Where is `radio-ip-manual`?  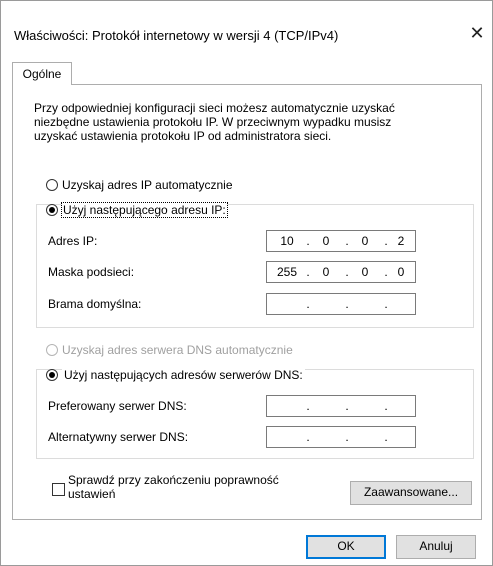
radio-ip-manual is located at coordinates (52, 210).